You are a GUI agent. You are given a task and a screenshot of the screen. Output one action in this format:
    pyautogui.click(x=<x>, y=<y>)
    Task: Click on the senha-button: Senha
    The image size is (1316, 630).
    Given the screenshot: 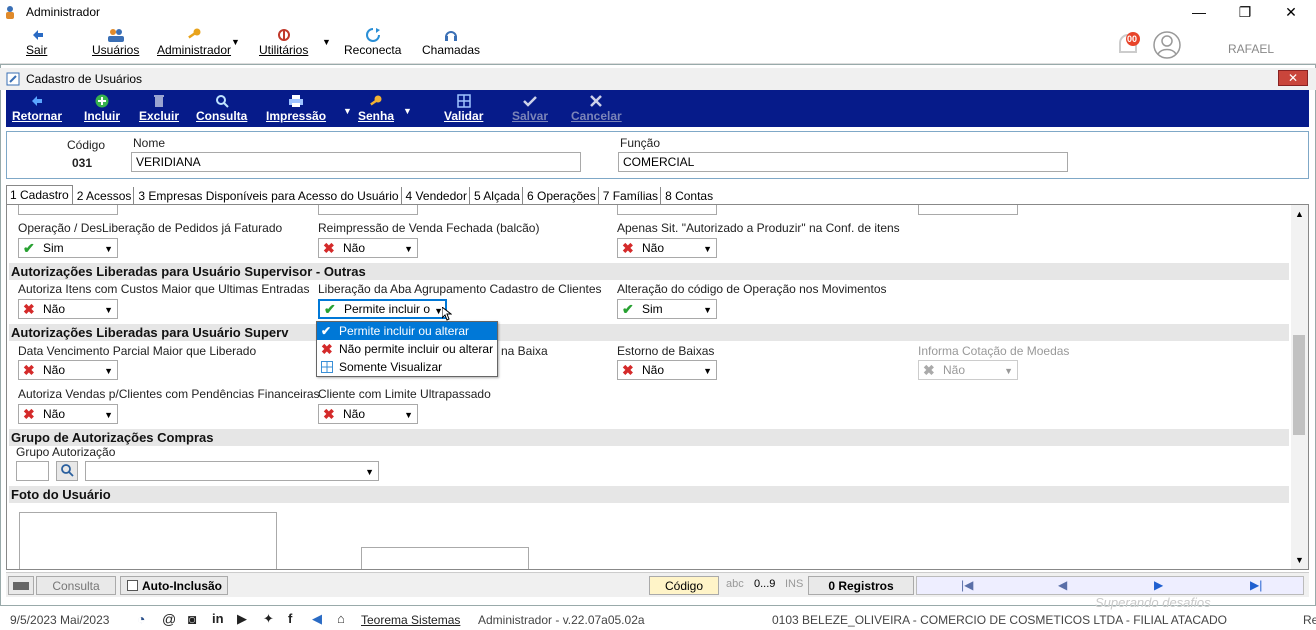 What is the action you would take?
    pyautogui.click(x=376, y=108)
    